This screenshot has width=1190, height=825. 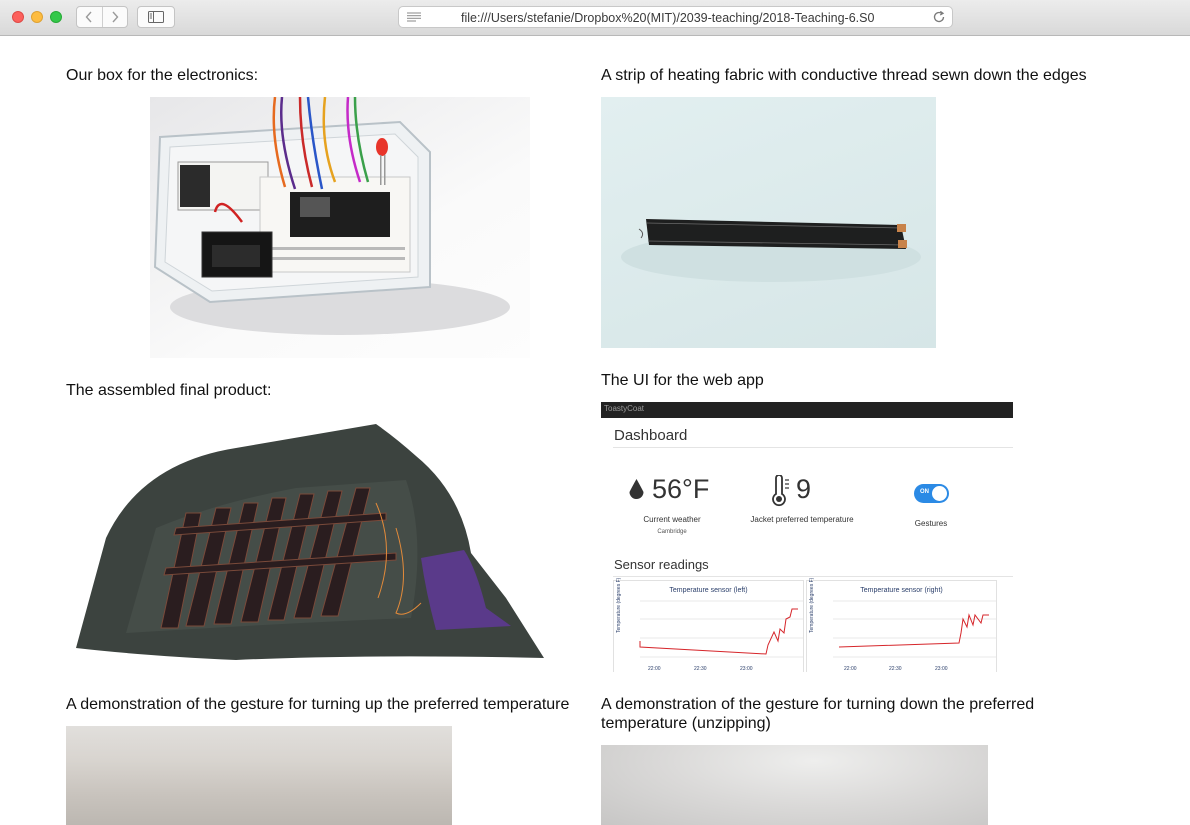 I want to click on sidebar-toggle-button, so click(x=156, y=17).